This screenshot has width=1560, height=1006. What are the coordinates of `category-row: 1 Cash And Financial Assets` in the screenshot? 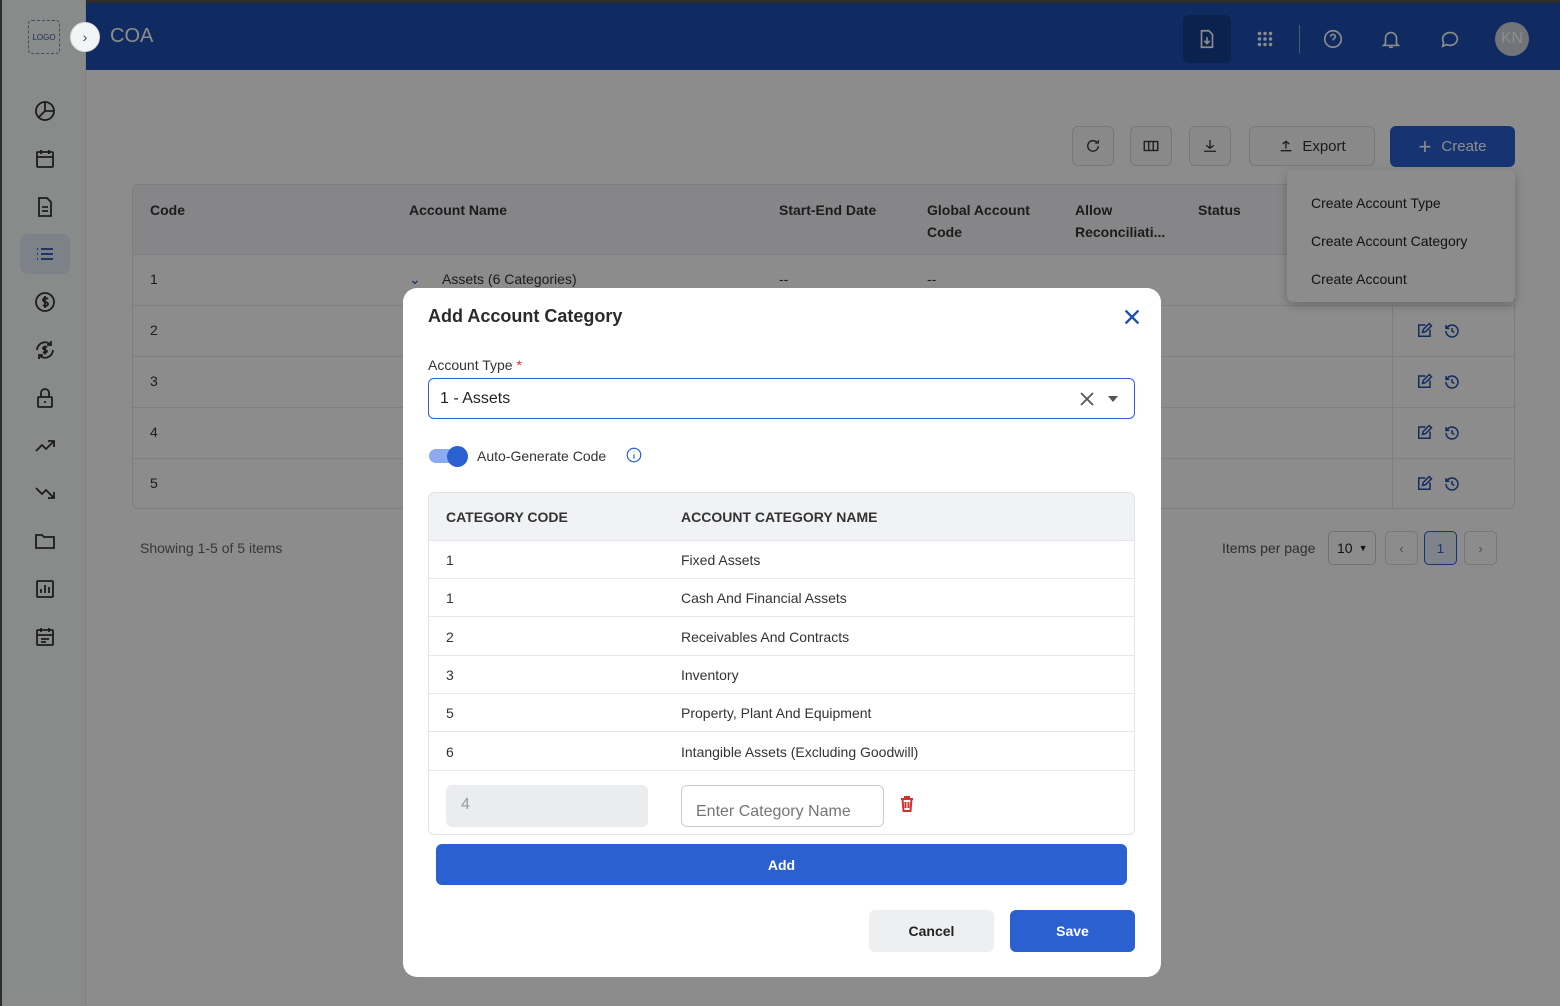 It's located at (781, 598).